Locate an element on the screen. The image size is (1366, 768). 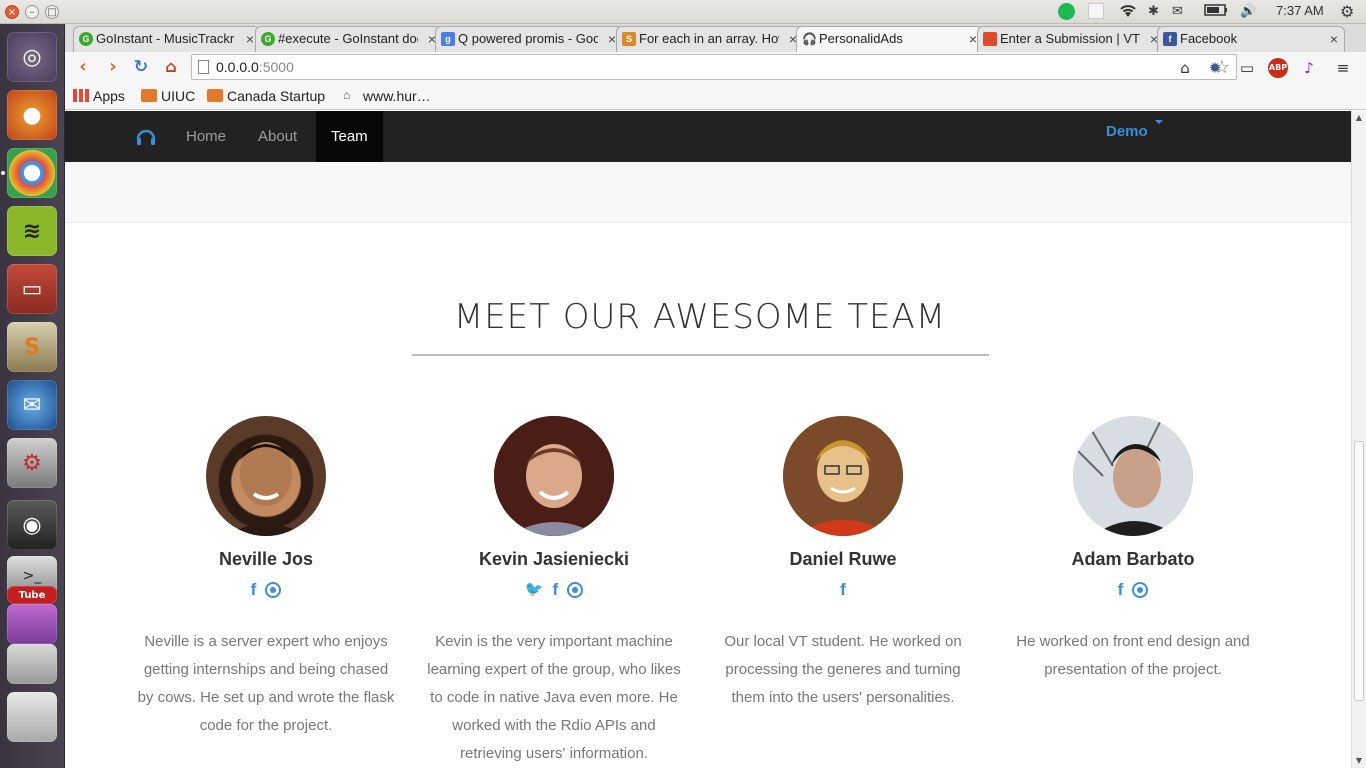
window-close-button: × is located at coordinates (12, 12).